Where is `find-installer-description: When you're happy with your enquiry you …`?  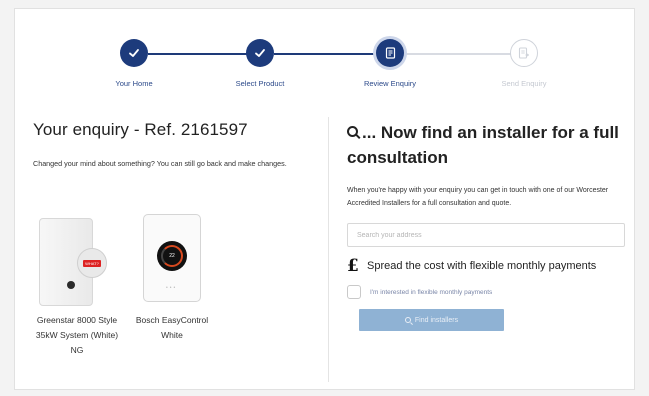
find-installer-description: When you're happy with your enquiry you … is located at coordinates (478, 197).